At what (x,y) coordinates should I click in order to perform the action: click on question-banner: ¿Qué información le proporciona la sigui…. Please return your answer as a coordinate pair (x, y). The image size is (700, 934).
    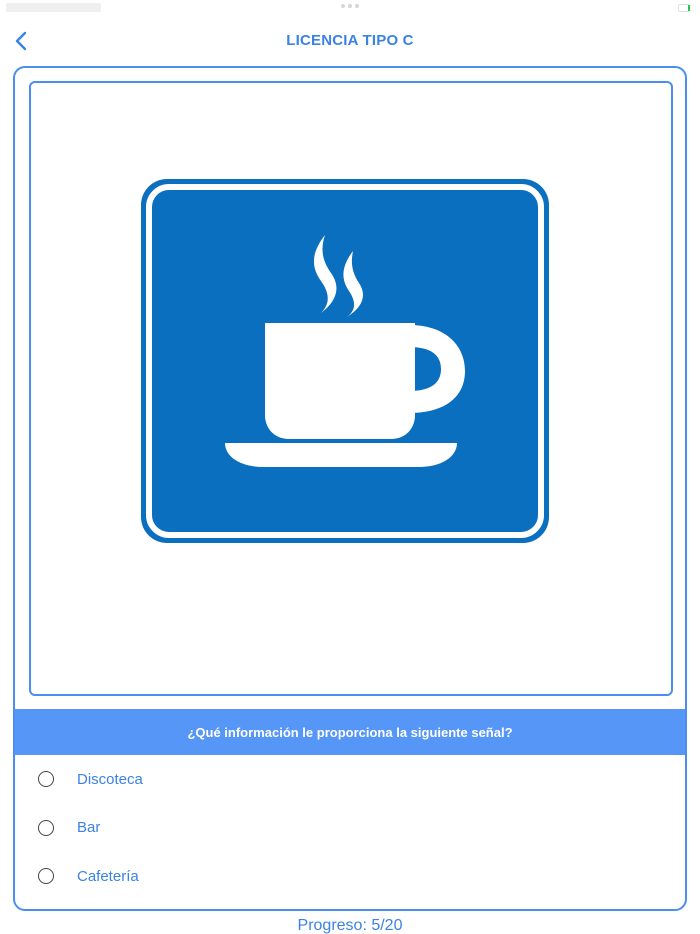
    Looking at the image, I should click on (350, 732).